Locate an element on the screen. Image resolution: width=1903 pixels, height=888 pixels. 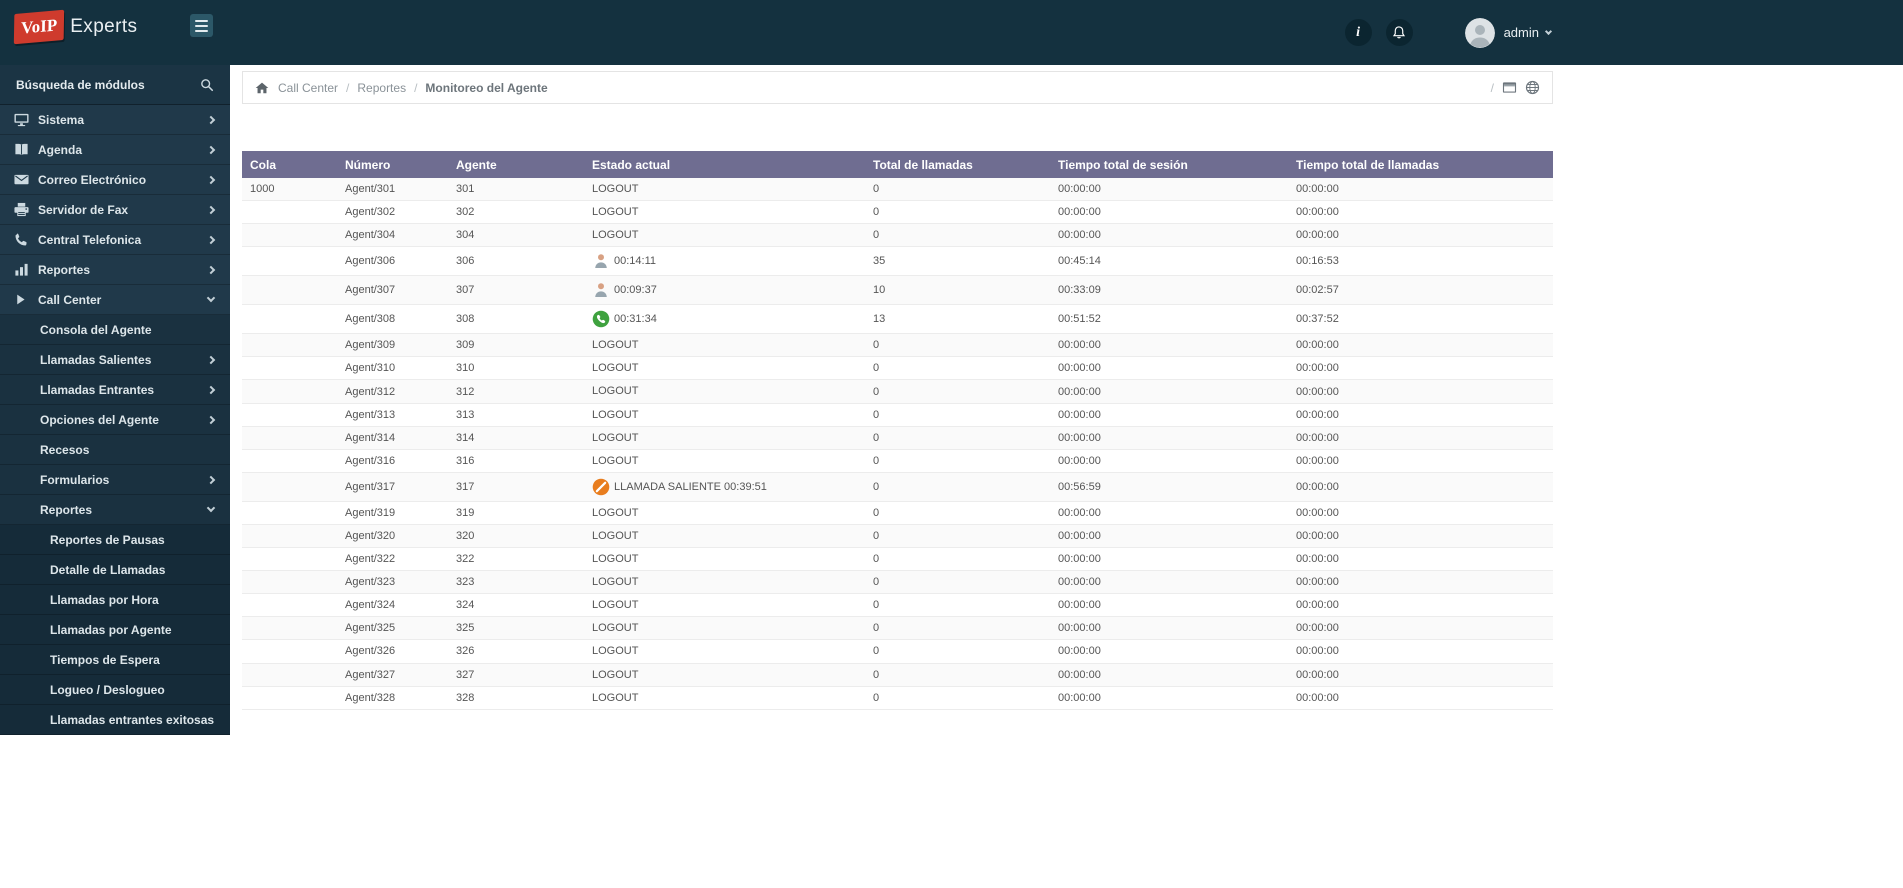
cell-agente: 328 is located at coordinates (516, 698).